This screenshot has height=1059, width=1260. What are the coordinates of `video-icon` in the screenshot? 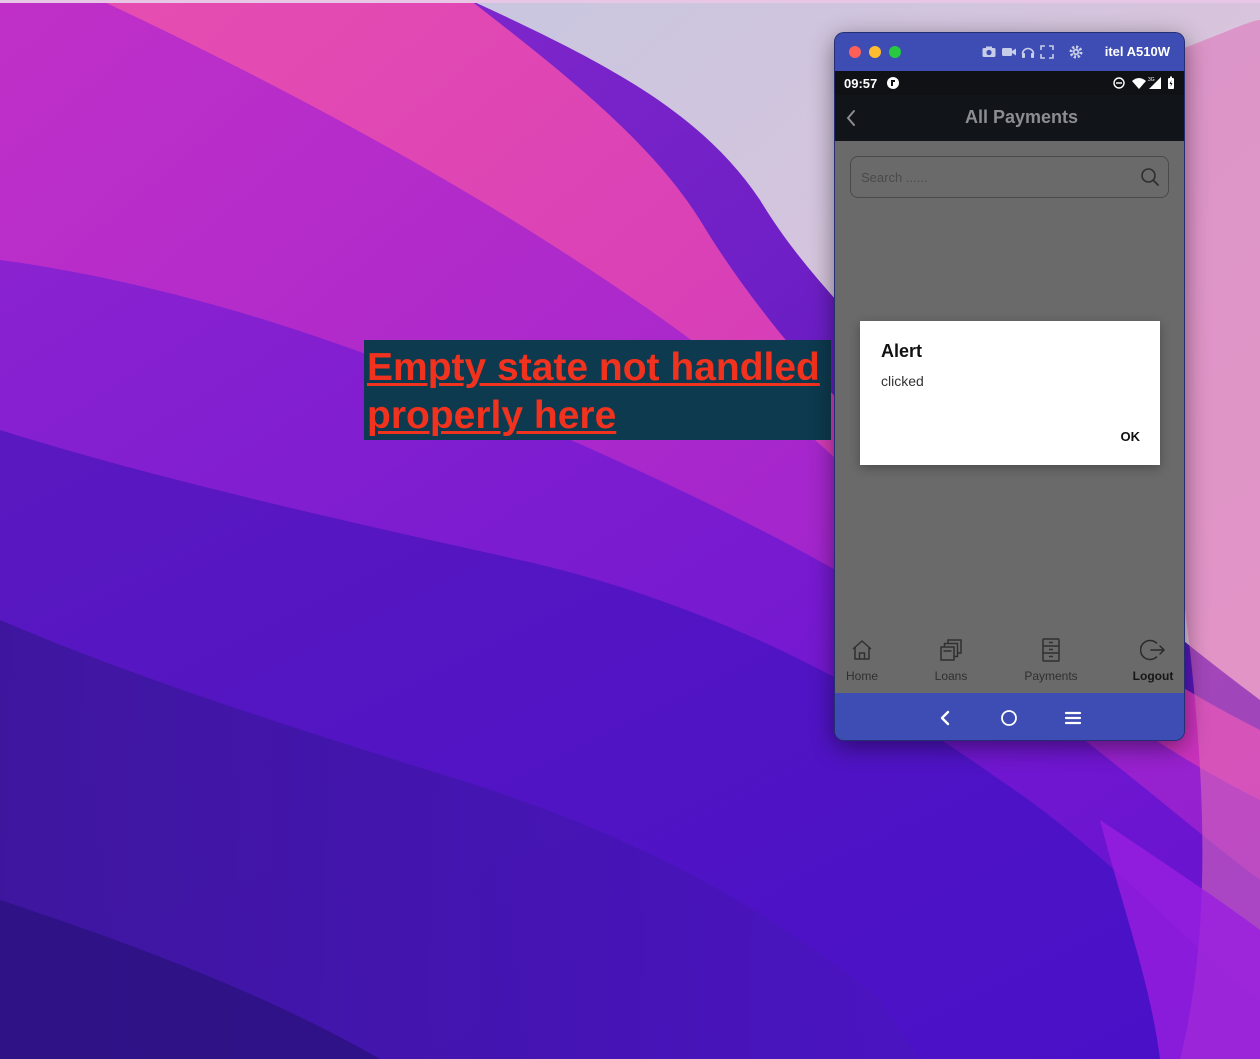 It's located at (1009, 52).